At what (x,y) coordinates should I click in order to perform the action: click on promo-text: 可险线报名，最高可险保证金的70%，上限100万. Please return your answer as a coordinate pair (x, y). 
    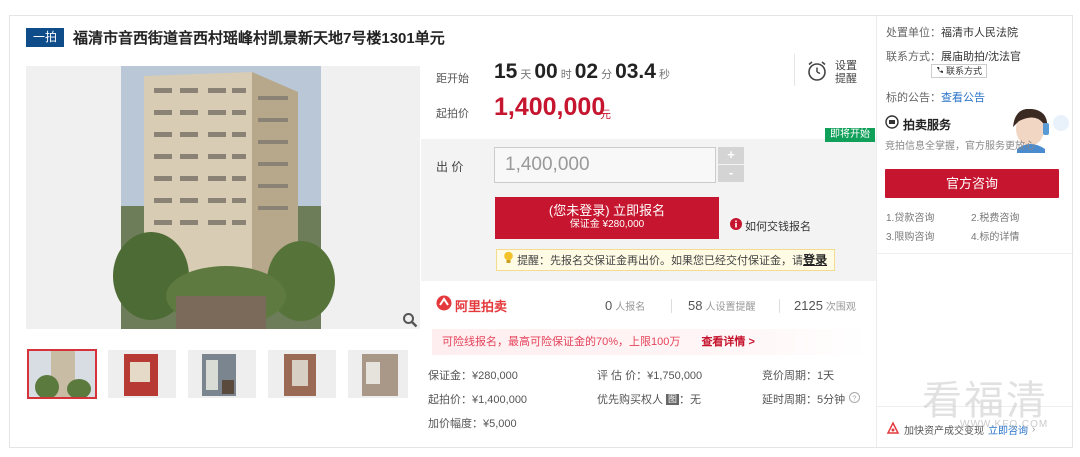
    Looking at the image, I should click on (561, 342).